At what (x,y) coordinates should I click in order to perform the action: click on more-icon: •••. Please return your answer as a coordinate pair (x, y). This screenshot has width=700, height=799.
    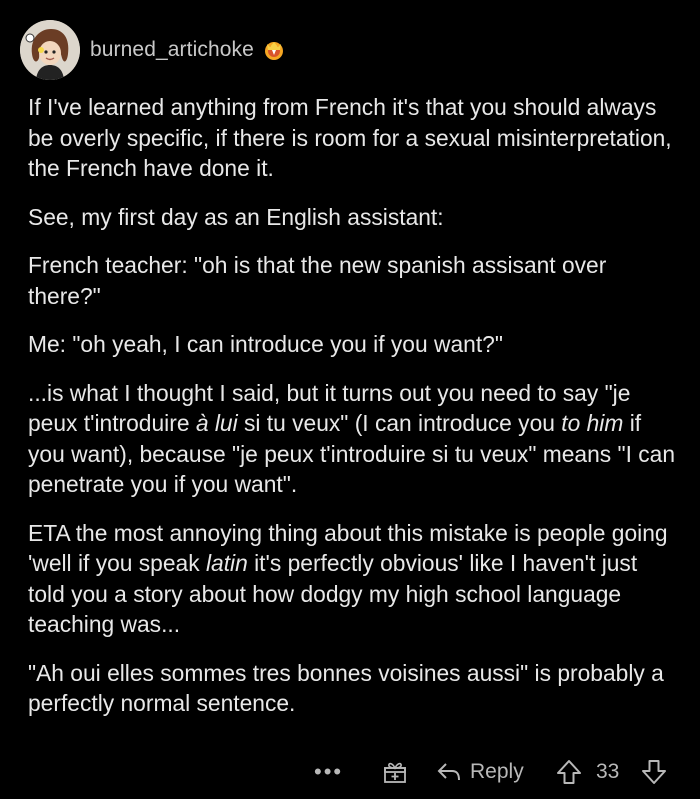
    Looking at the image, I should click on (329, 771).